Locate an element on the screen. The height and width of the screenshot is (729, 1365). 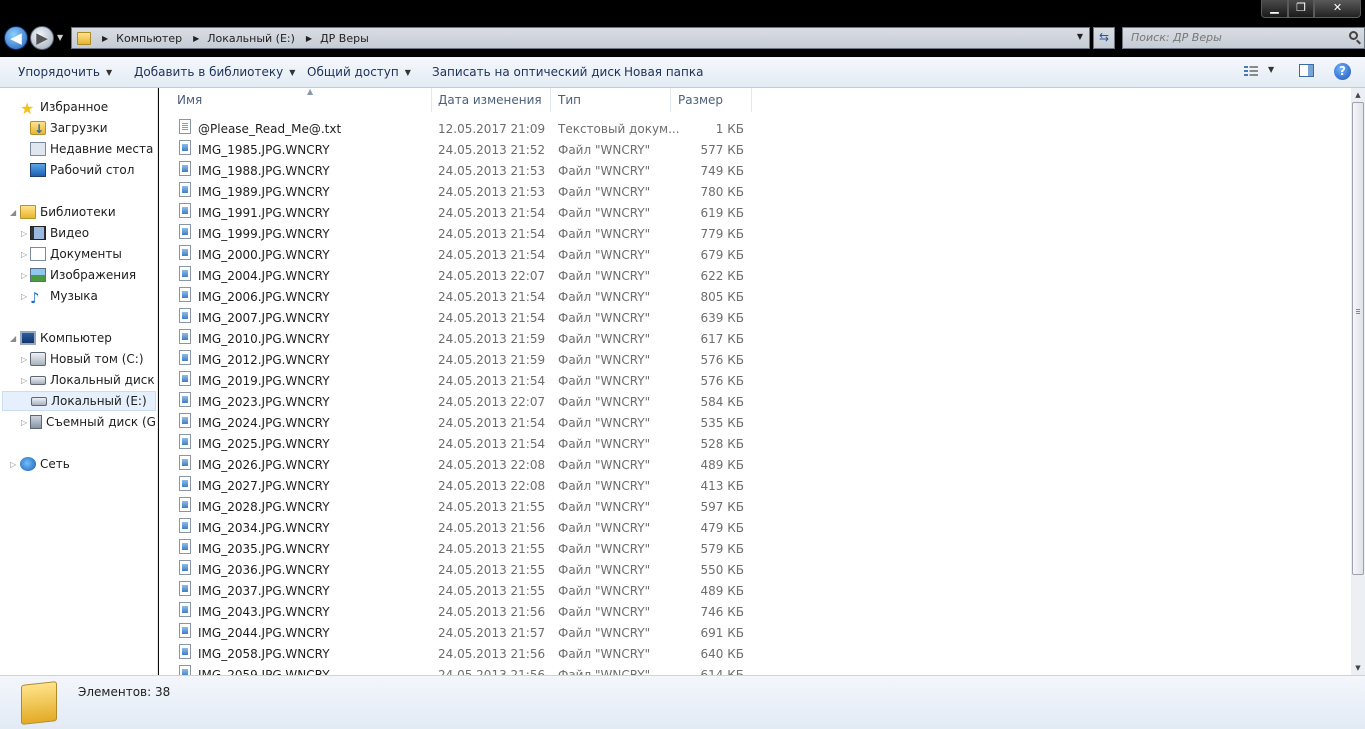
file-date: 24.05.2013 21:59 is located at coordinates (492, 339).